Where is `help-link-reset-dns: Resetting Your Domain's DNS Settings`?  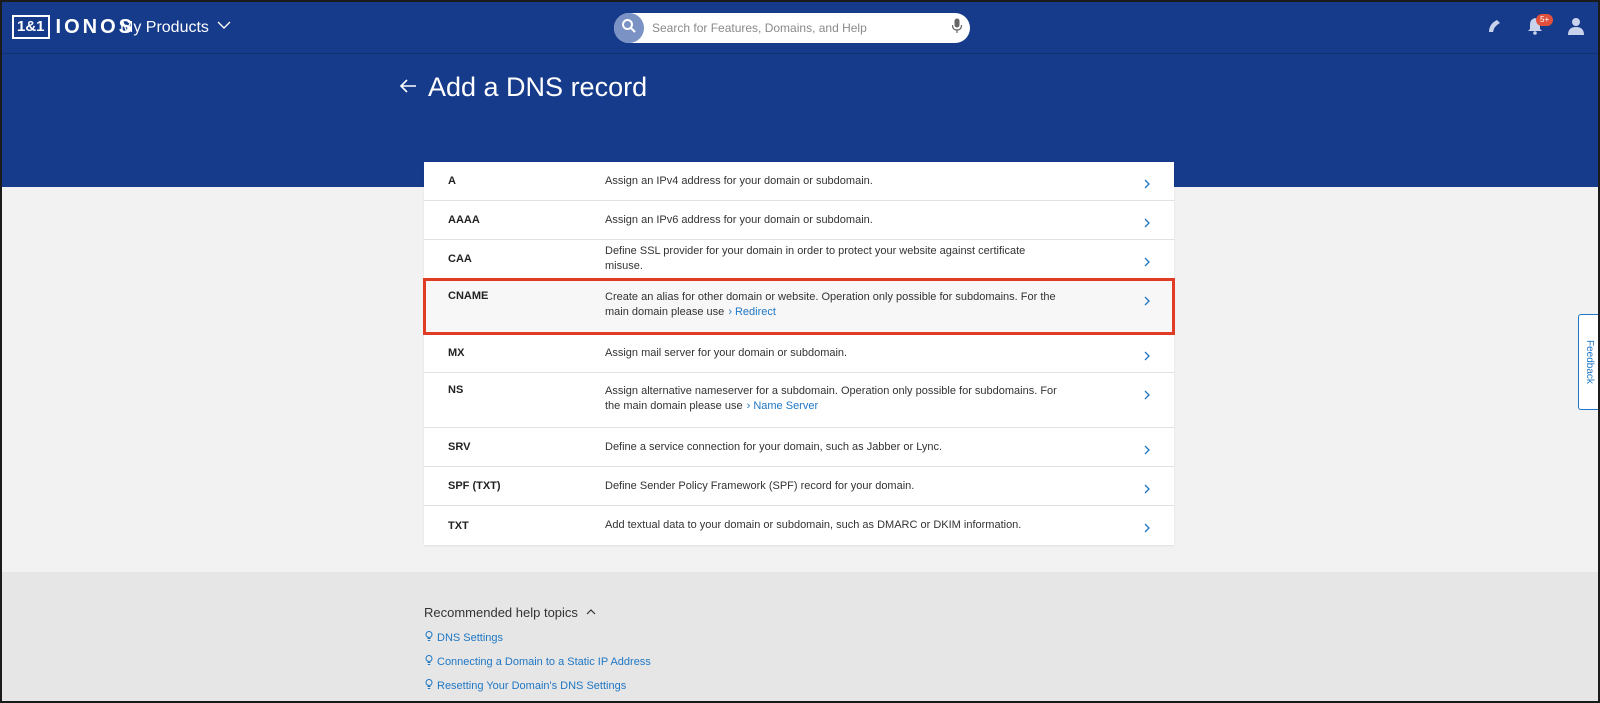
help-link-reset-dns: Resetting Your Domain's DNS Settings is located at coordinates (525, 685).